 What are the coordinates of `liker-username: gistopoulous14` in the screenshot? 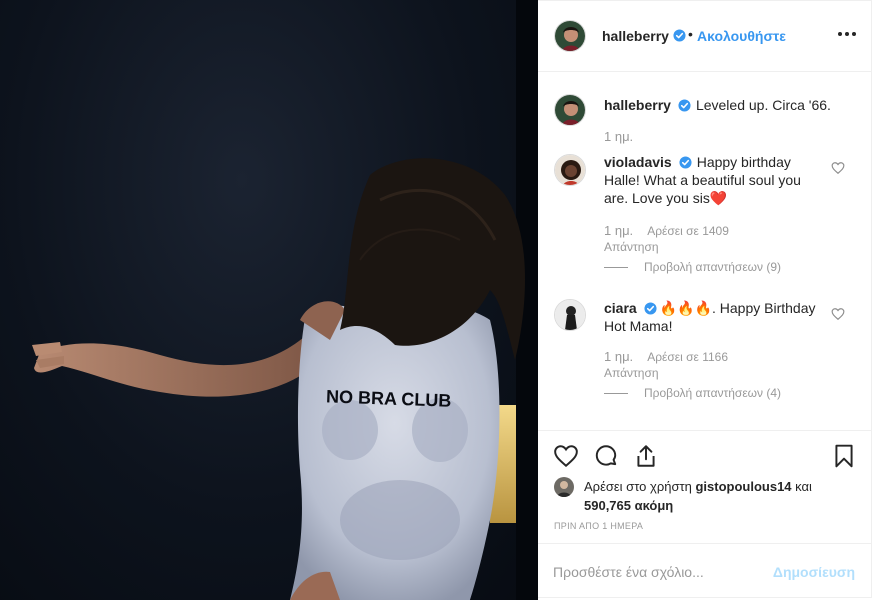 It's located at (743, 486).